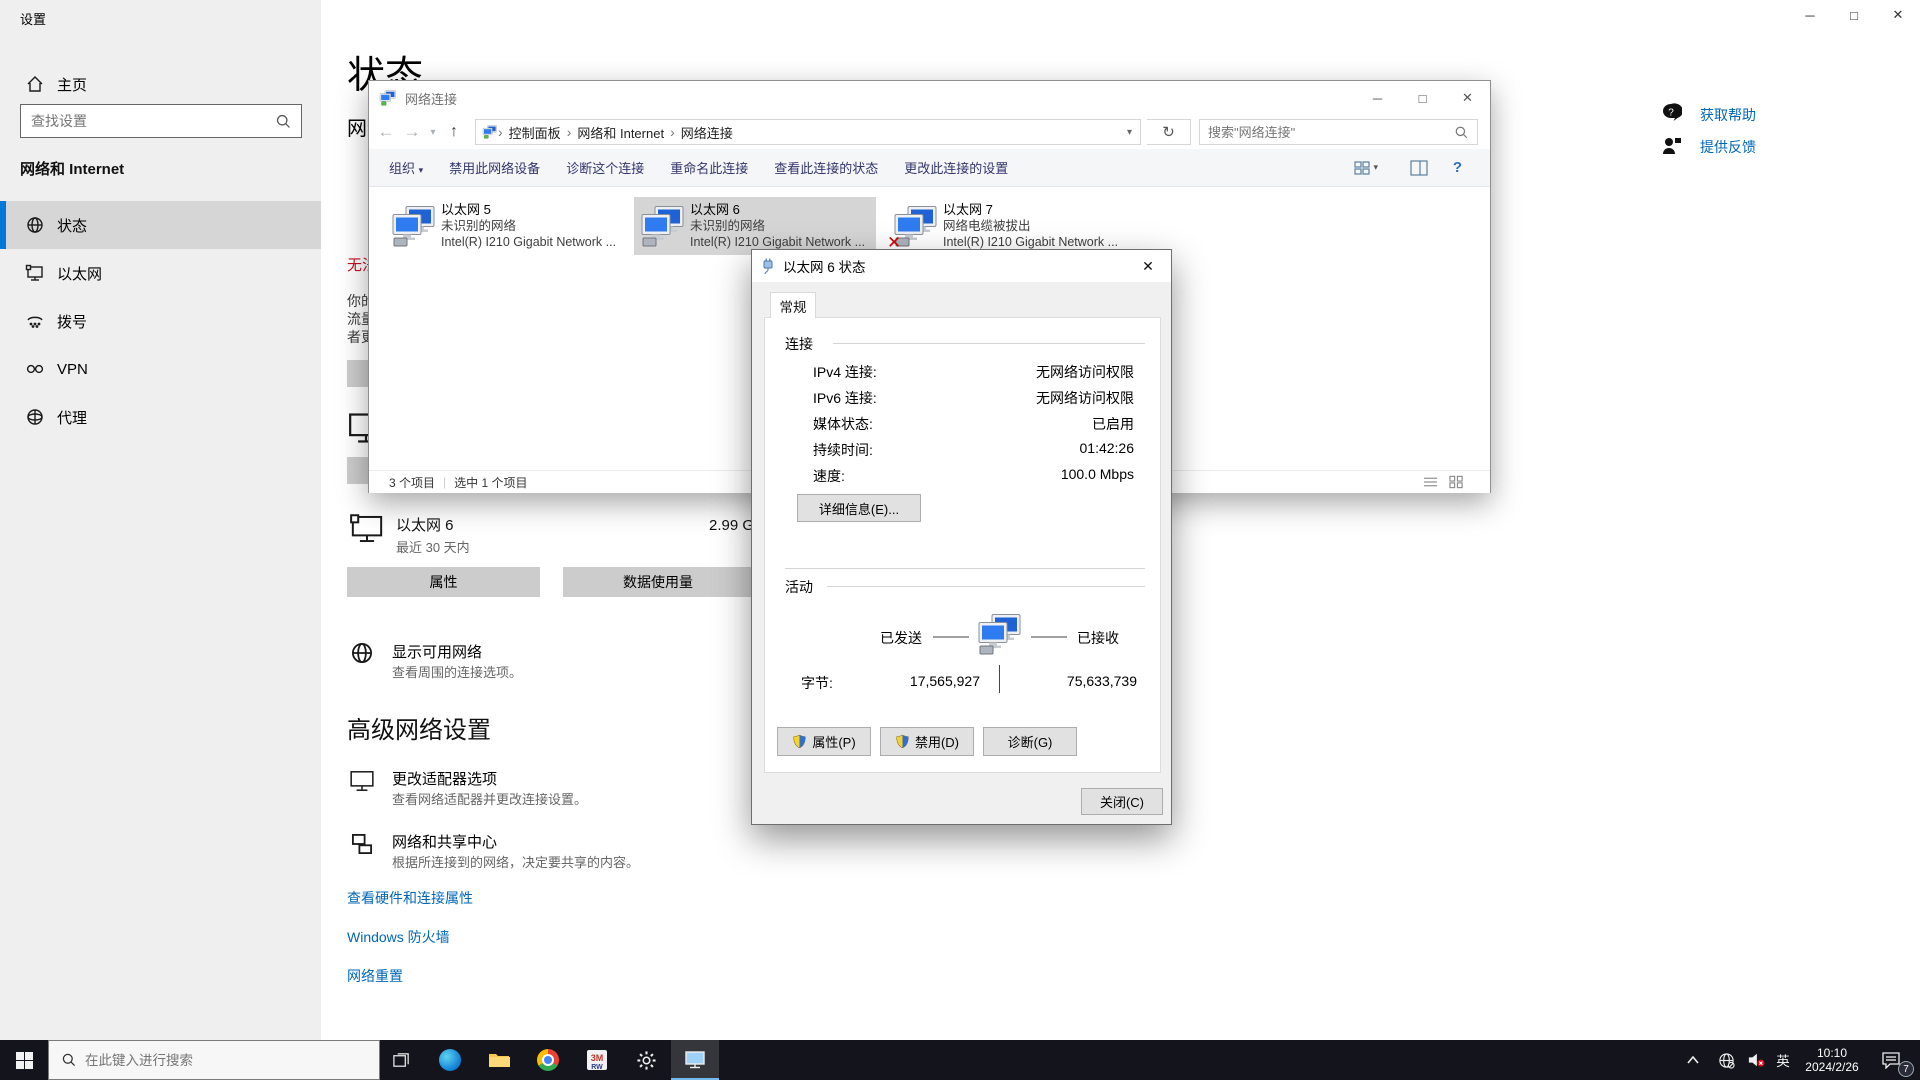  I want to click on chevron-down-icon: ▾, so click(1375, 167).